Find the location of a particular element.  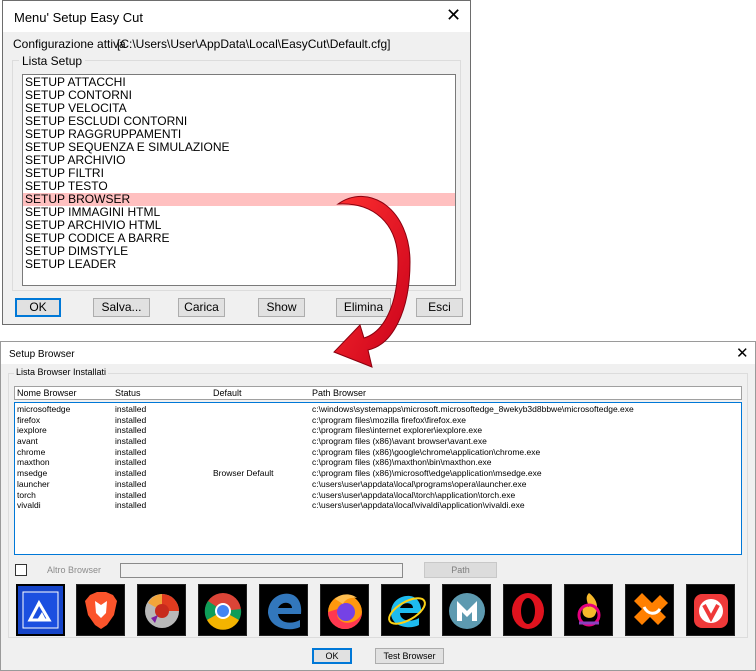

window-title: Setup Browser is located at coordinates (42, 354).